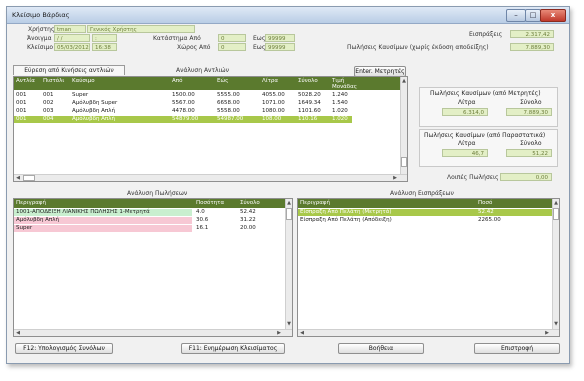 Image resolution: width=584 pixels, height=381 pixels. What do you see at coordinates (533, 15) in the screenshot?
I see `maximize-icon: □` at bounding box center [533, 15].